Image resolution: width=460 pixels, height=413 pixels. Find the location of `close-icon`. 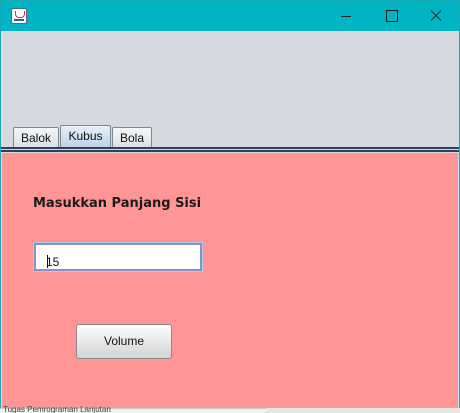

close-icon is located at coordinates (436, 16).